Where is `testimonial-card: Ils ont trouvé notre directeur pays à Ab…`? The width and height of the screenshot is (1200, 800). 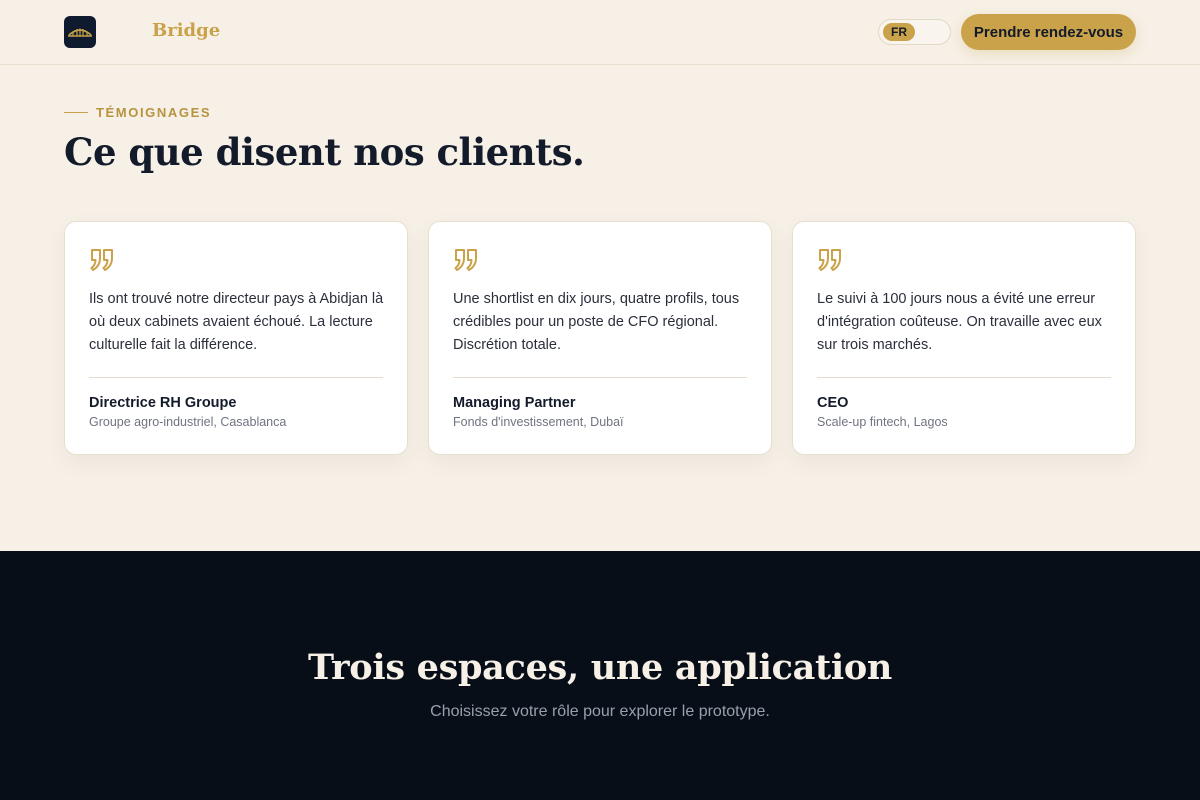 testimonial-card: Ils ont trouvé notre directeur pays à Ab… is located at coordinates (236, 338).